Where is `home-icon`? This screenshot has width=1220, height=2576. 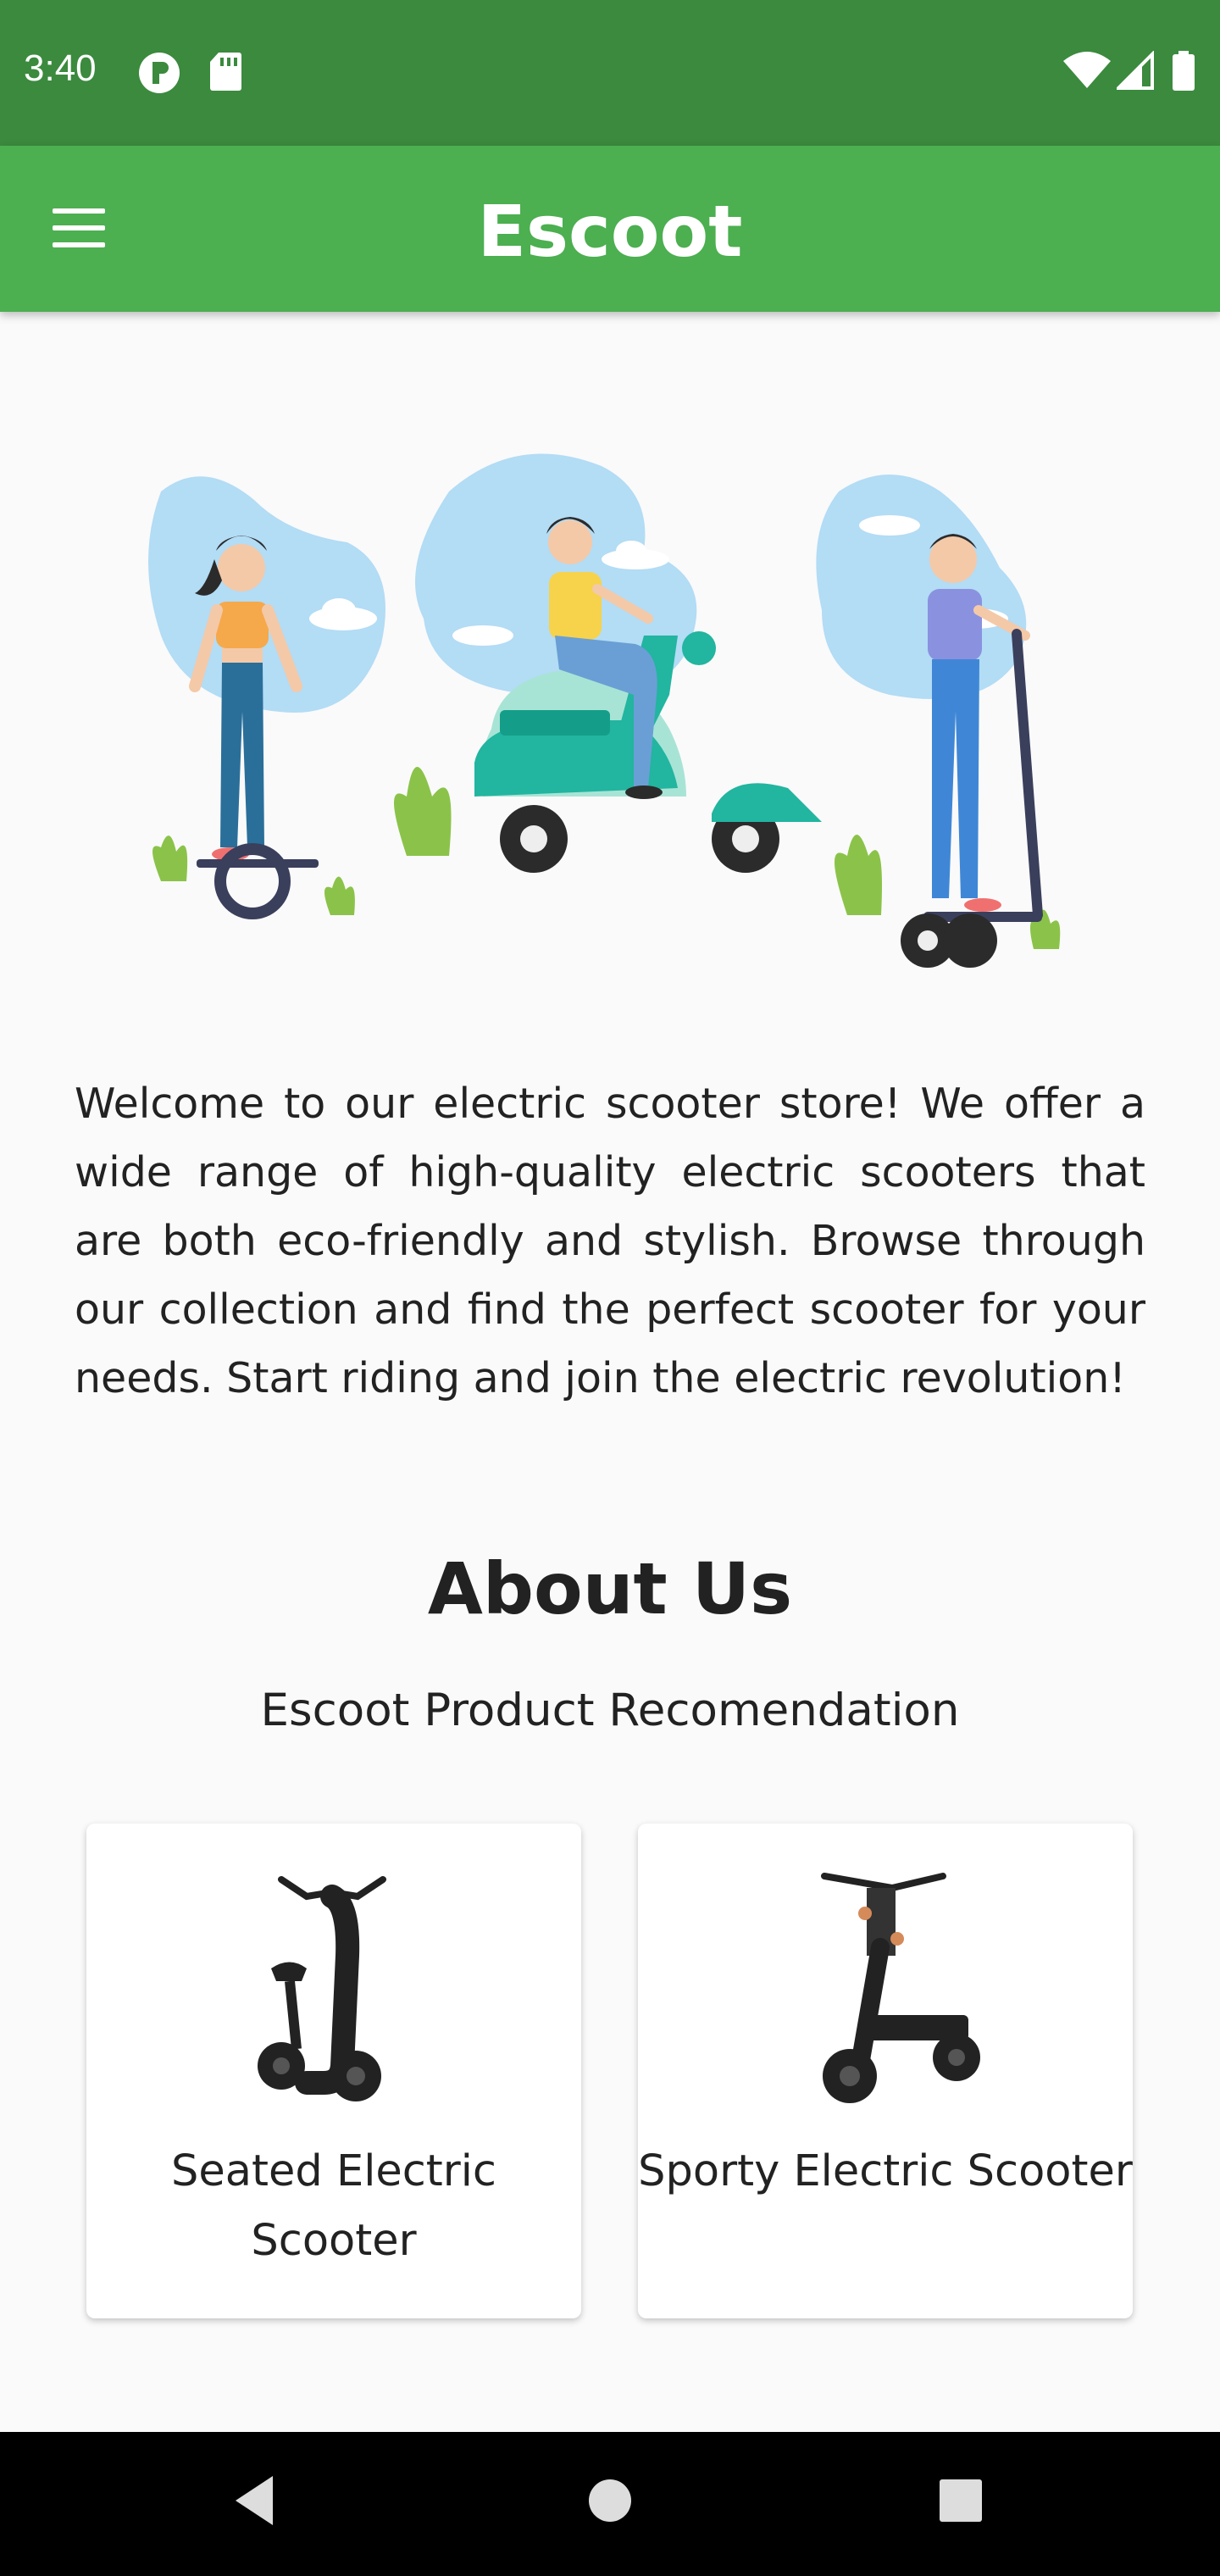
home-icon is located at coordinates (610, 2500).